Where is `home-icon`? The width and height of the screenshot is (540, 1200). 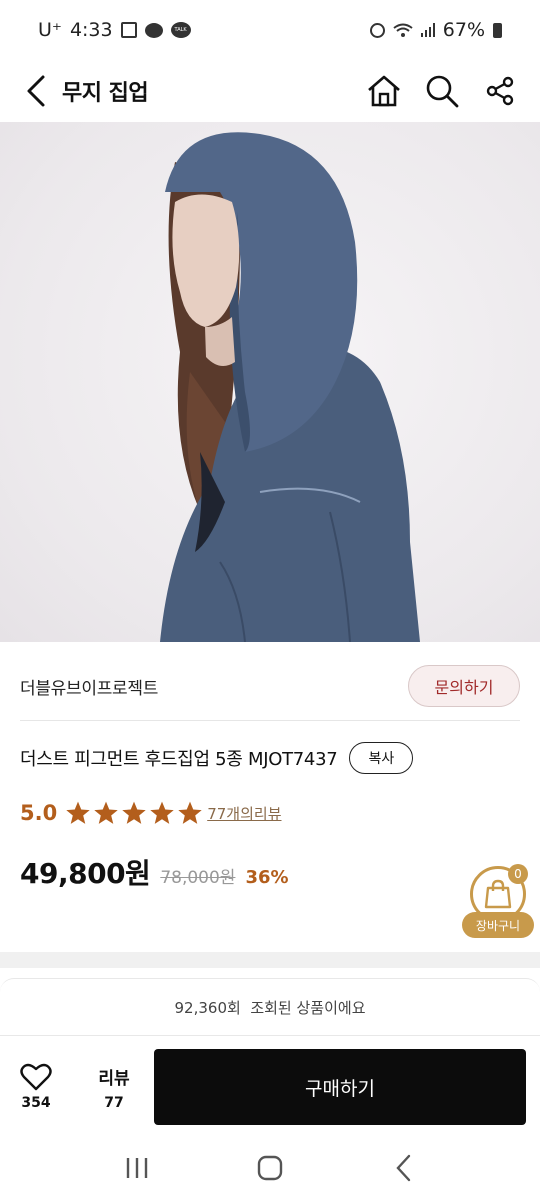
home-icon is located at coordinates (384, 91).